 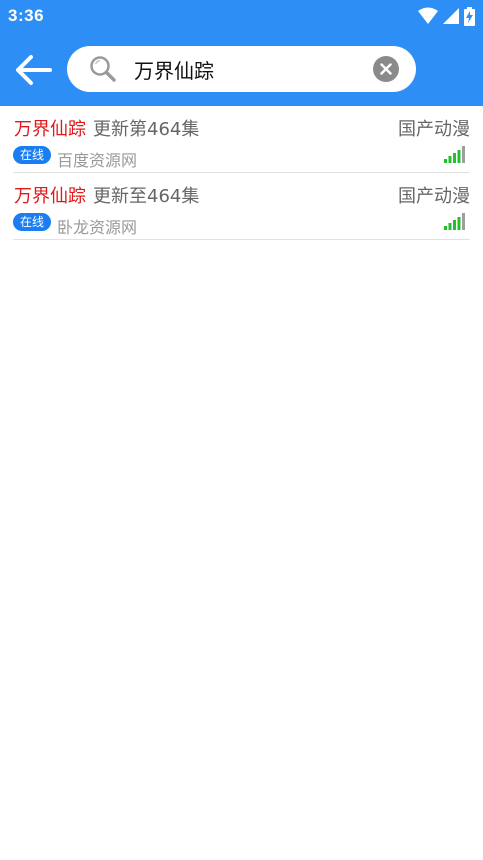 I want to click on status-icons, so click(x=446, y=16).